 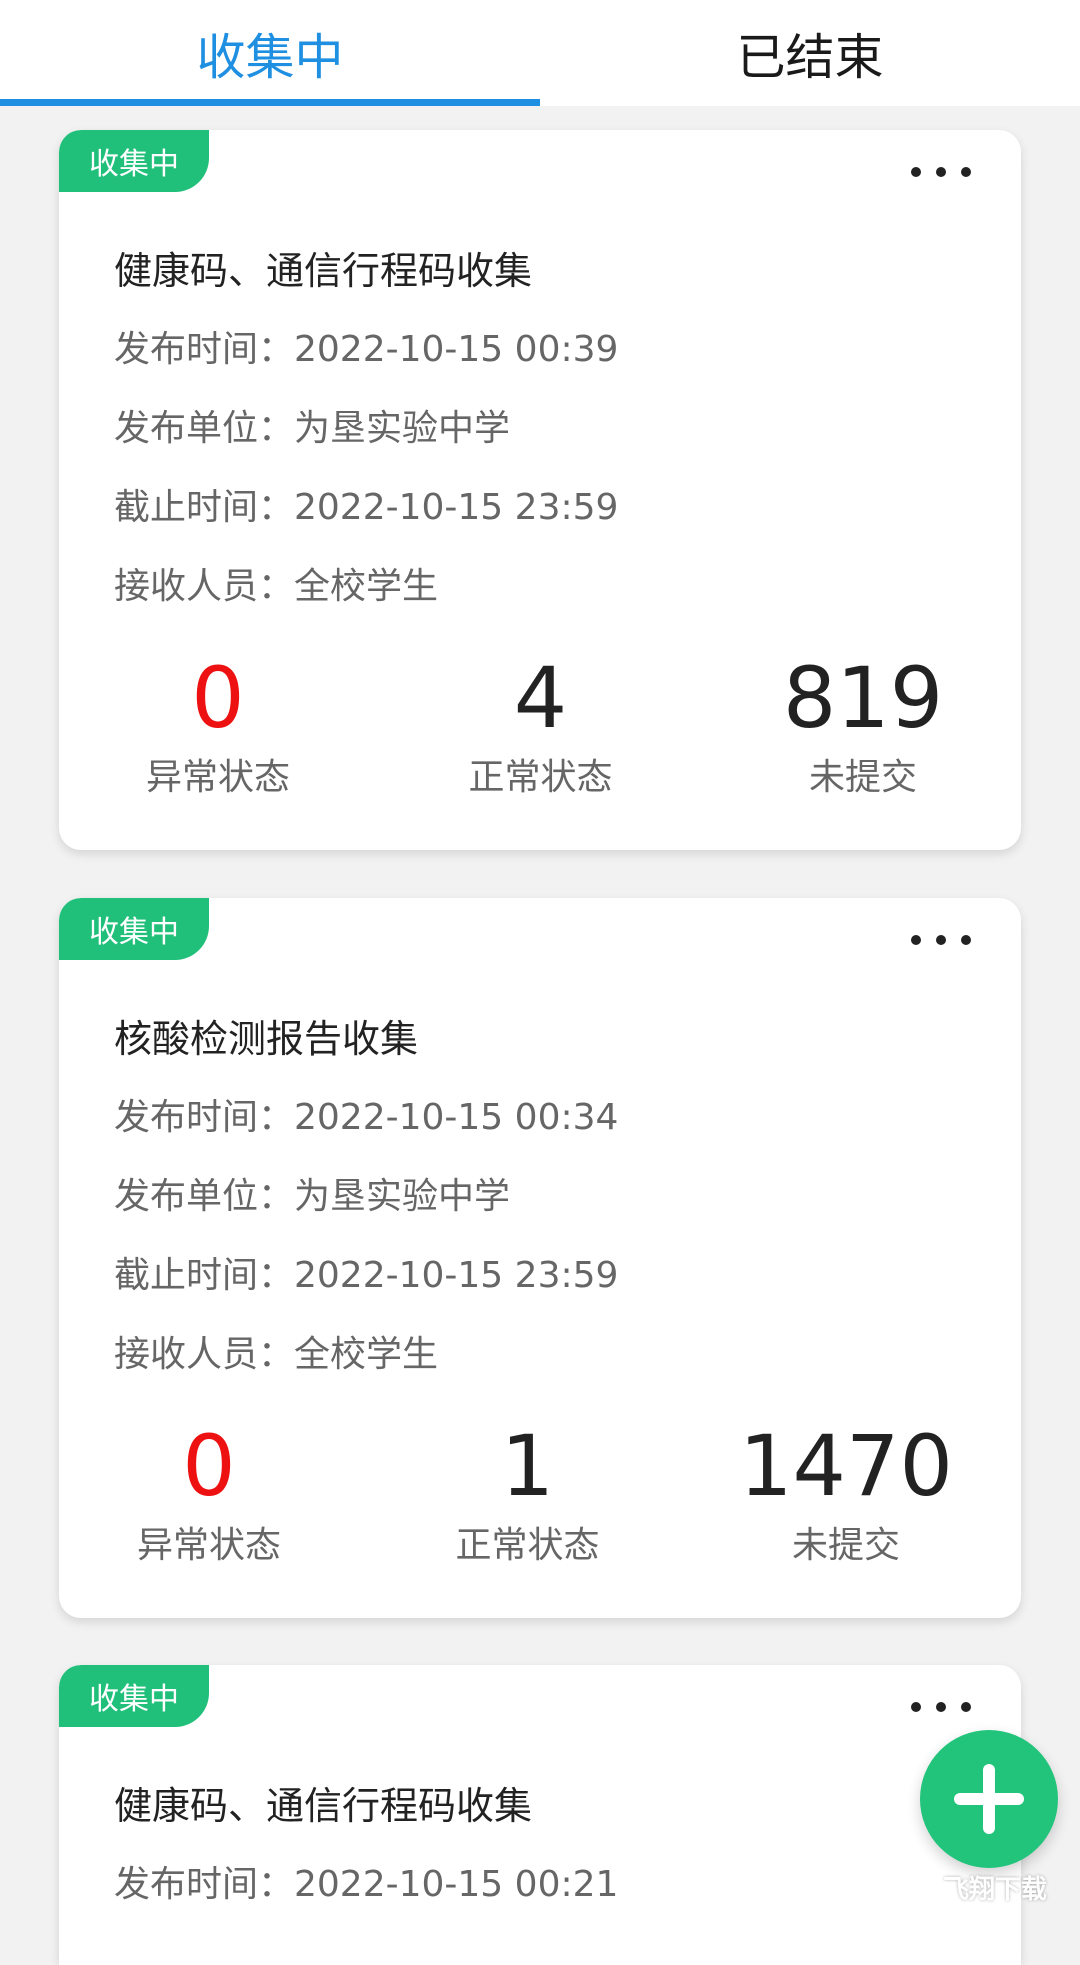 What do you see at coordinates (266, 1039) in the screenshot?
I see `card-title: 核酸检测报告收集` at bounding box center [266, 1039].